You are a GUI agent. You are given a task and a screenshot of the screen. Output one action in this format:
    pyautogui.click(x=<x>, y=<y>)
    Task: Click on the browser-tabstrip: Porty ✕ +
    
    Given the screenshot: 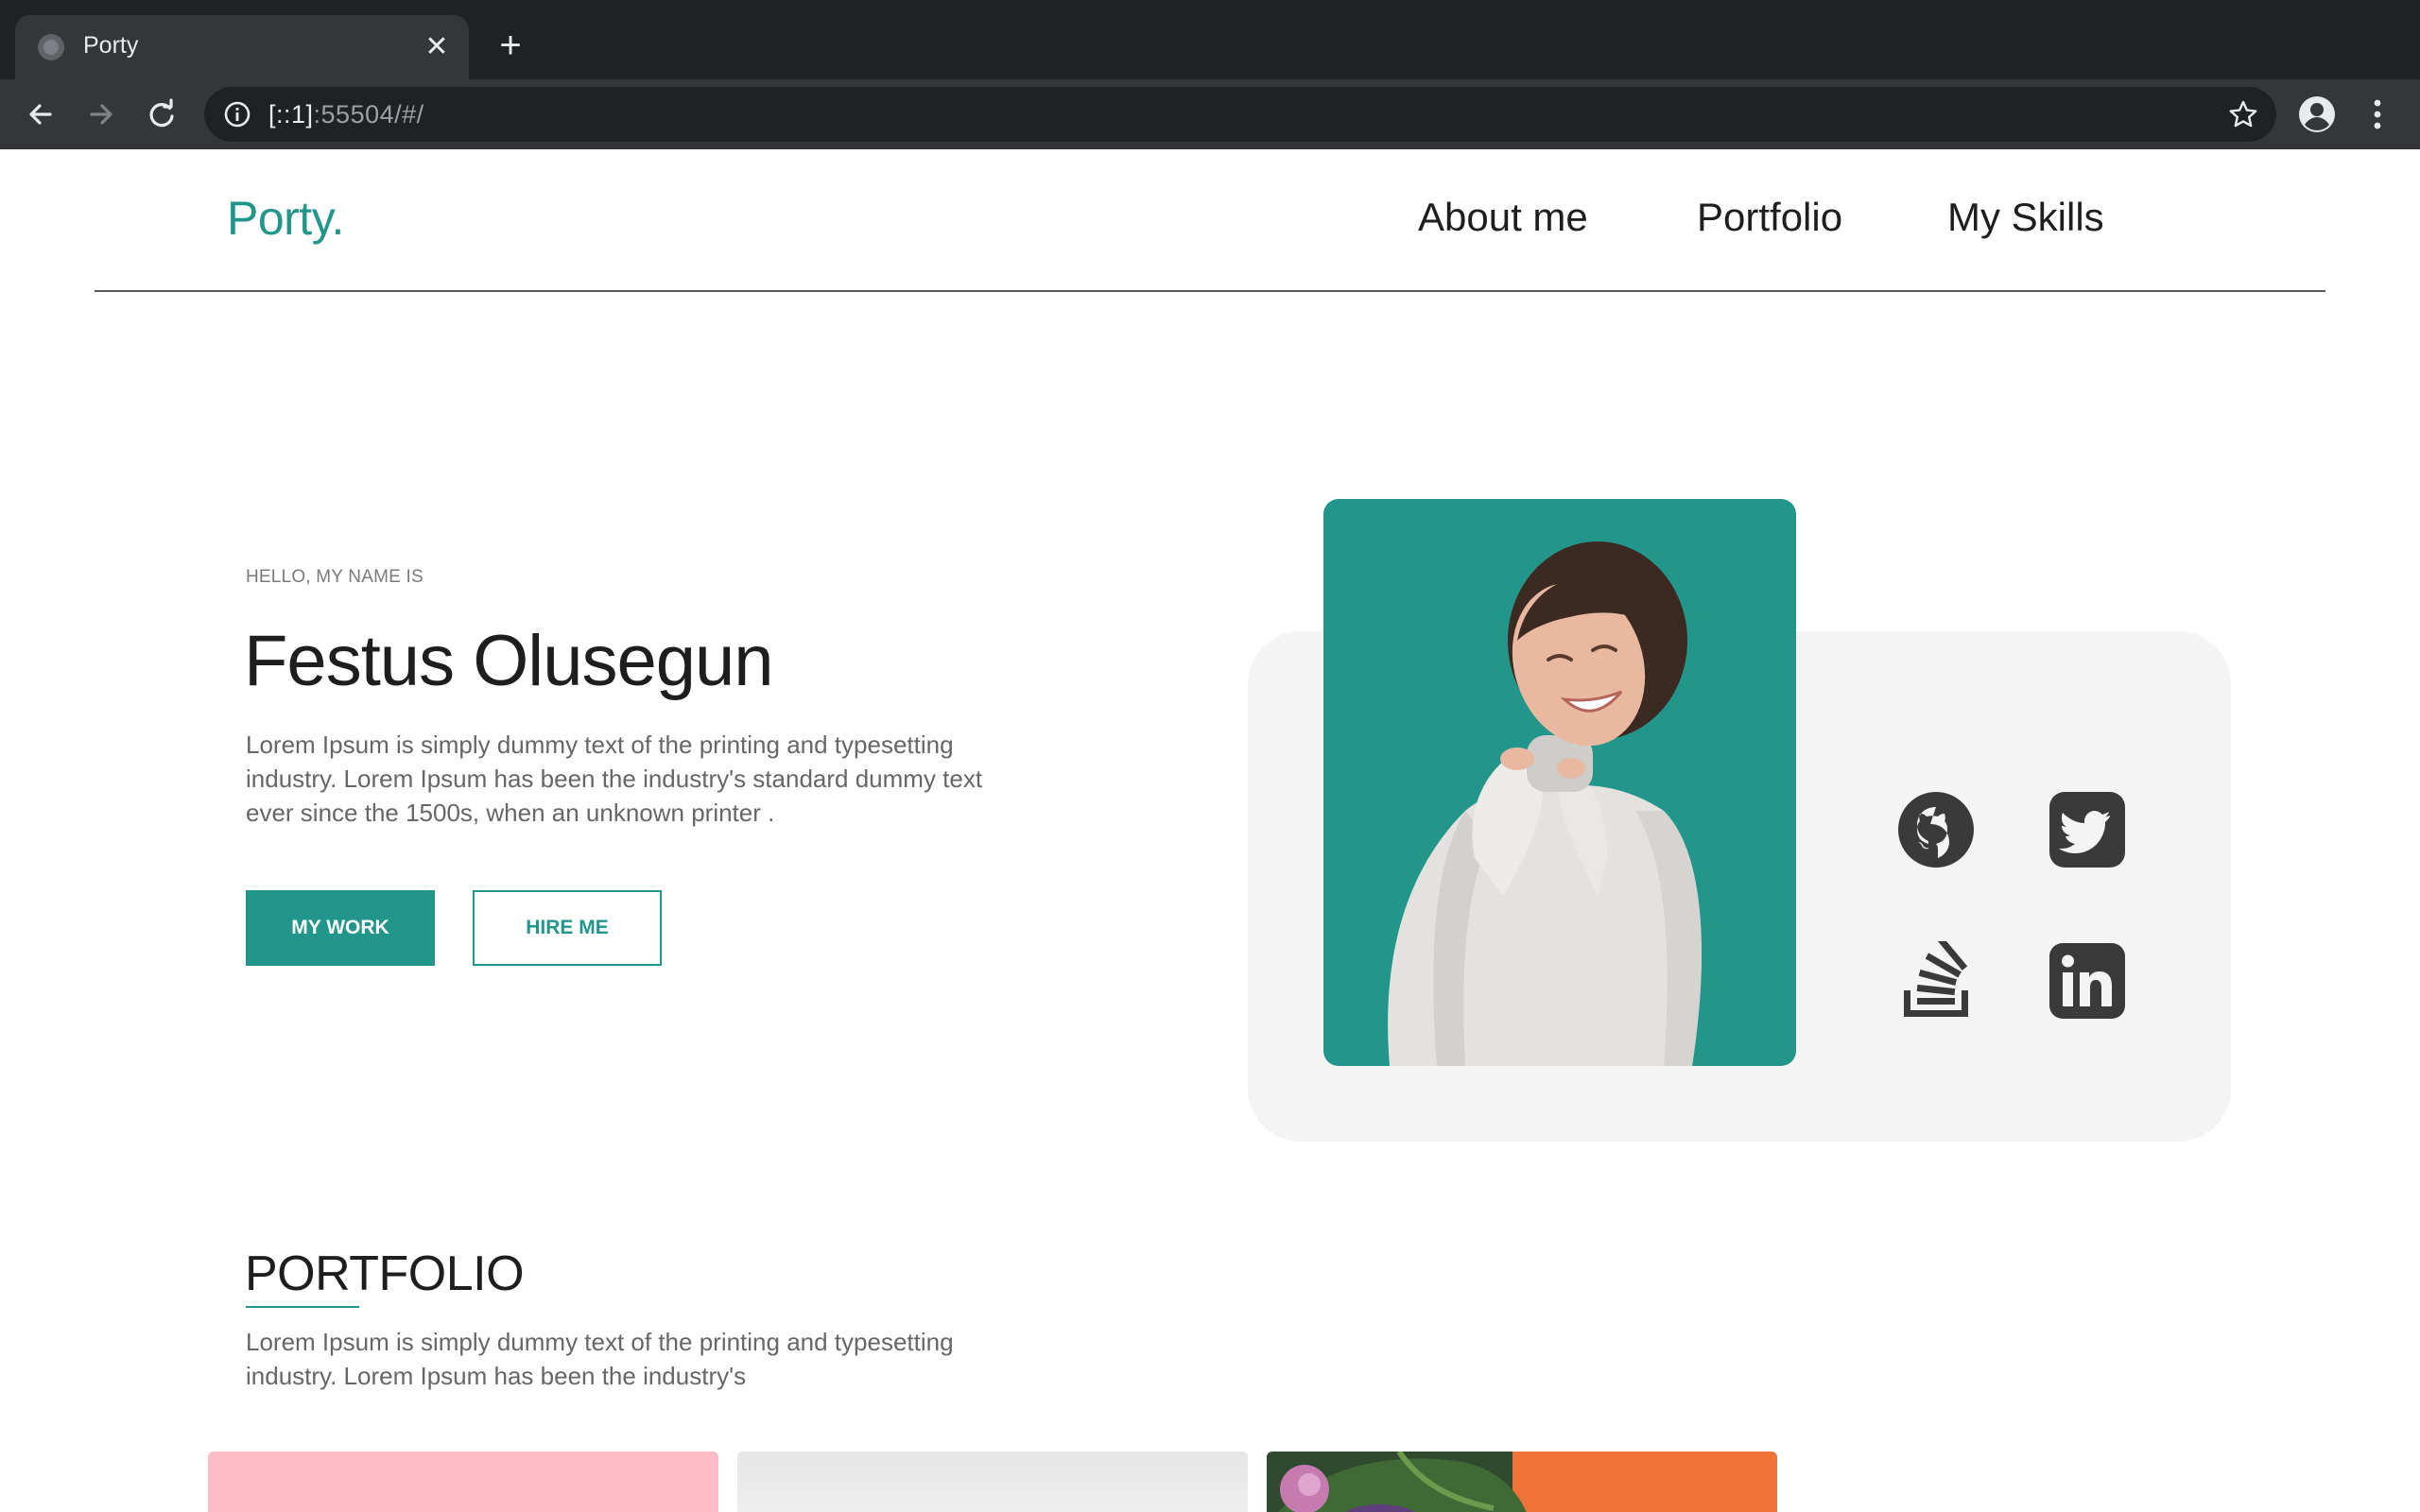 What is the action you would take?
    pyautogui.click(x=1210, y=39)
    